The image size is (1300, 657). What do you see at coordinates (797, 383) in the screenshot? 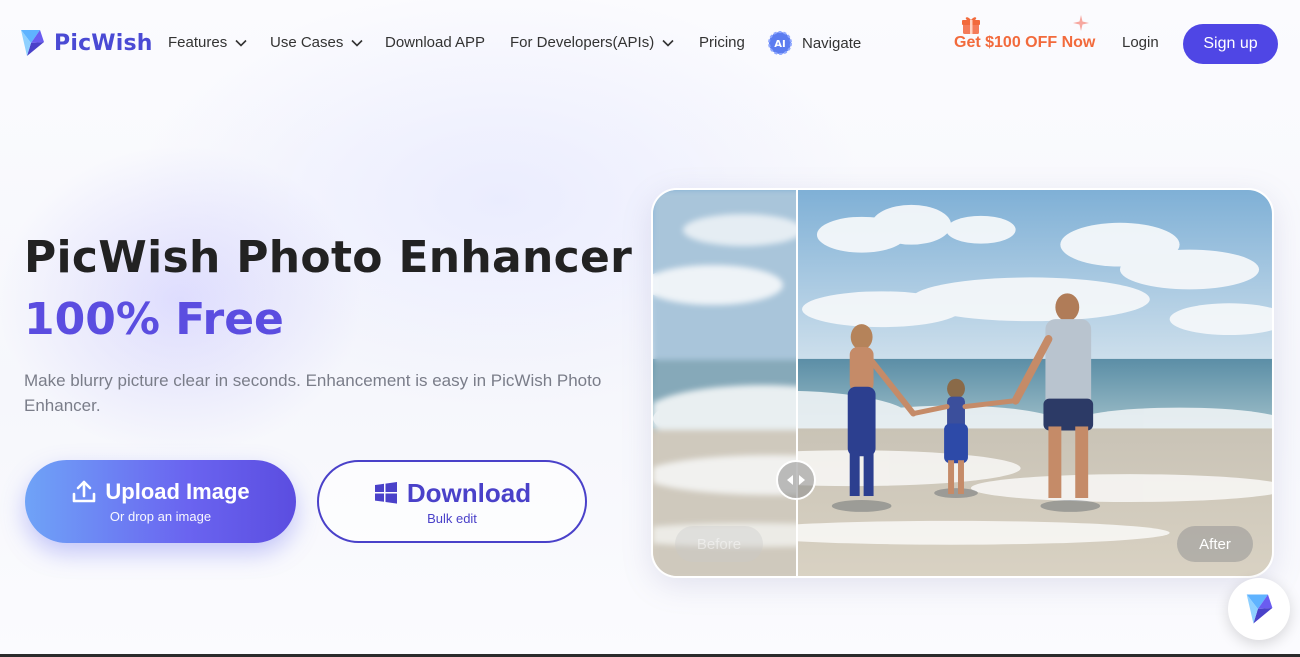
I see `comparison-divider` at bounding box center [797, 383].